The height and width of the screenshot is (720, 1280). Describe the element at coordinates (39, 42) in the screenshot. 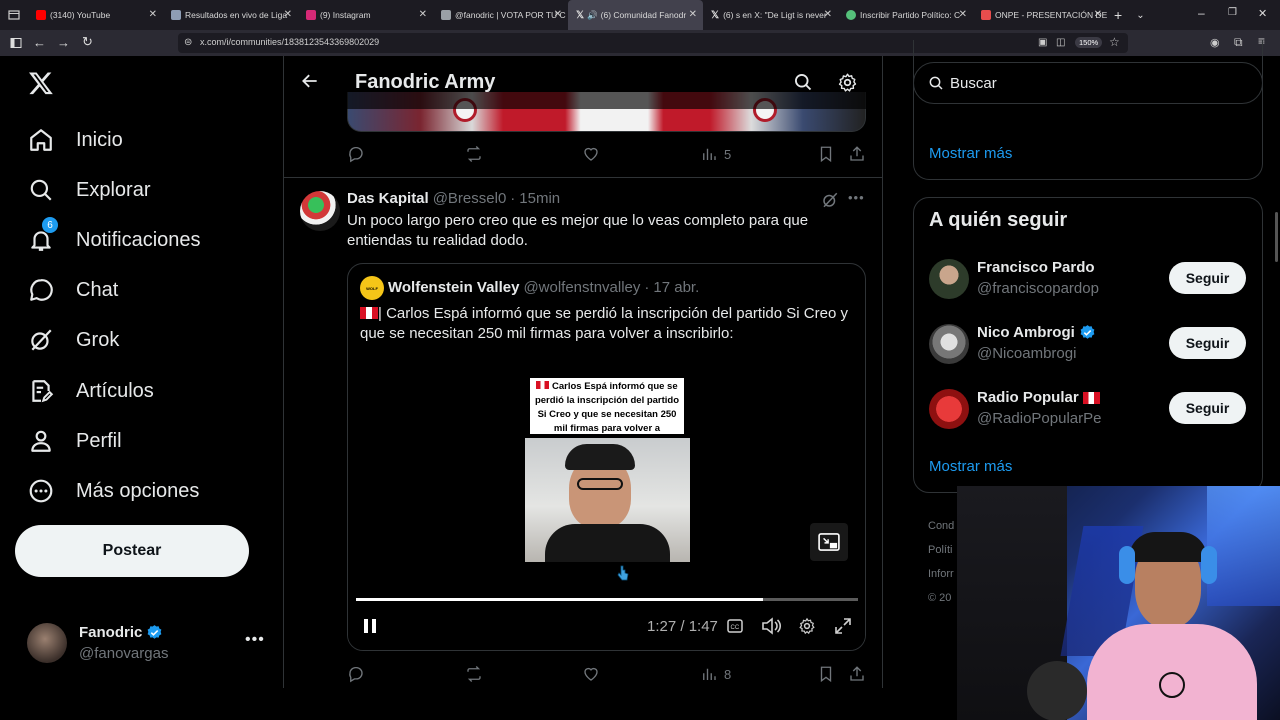

I see `back-arrow-icon: ←` at that location.